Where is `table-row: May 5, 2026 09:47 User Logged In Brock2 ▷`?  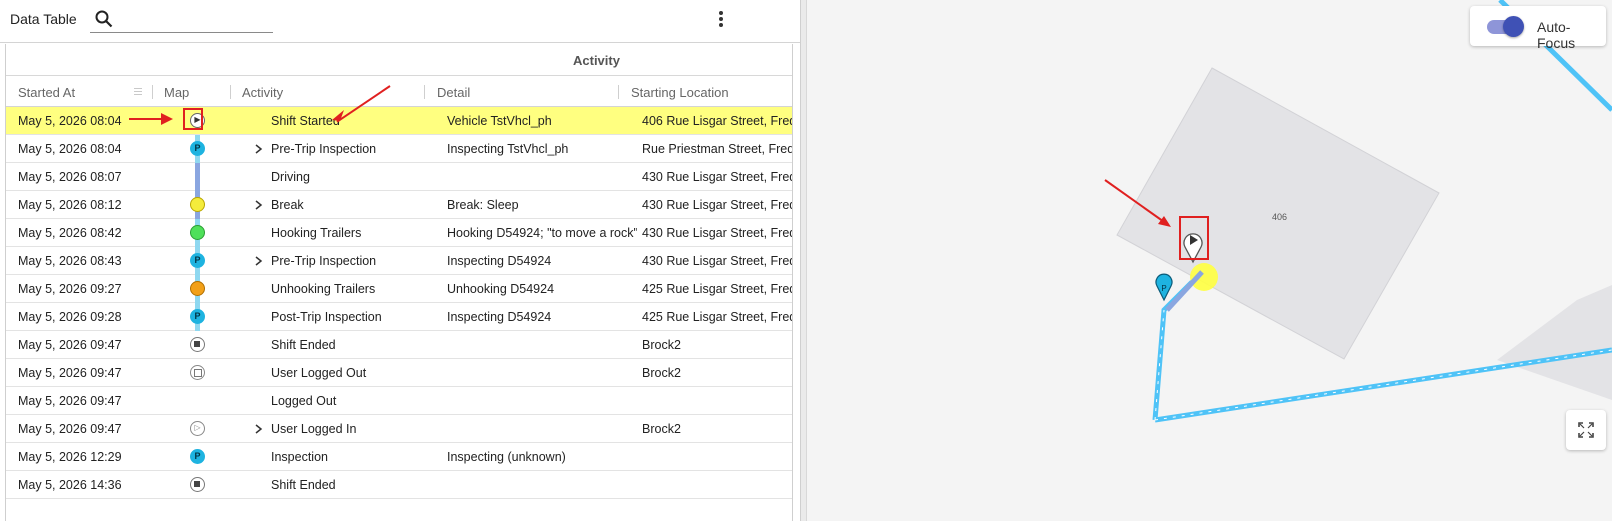 table-row: May 5, 2026 09:47 User Logged In Brock2 ▷ is located at coordinates (399, 429).